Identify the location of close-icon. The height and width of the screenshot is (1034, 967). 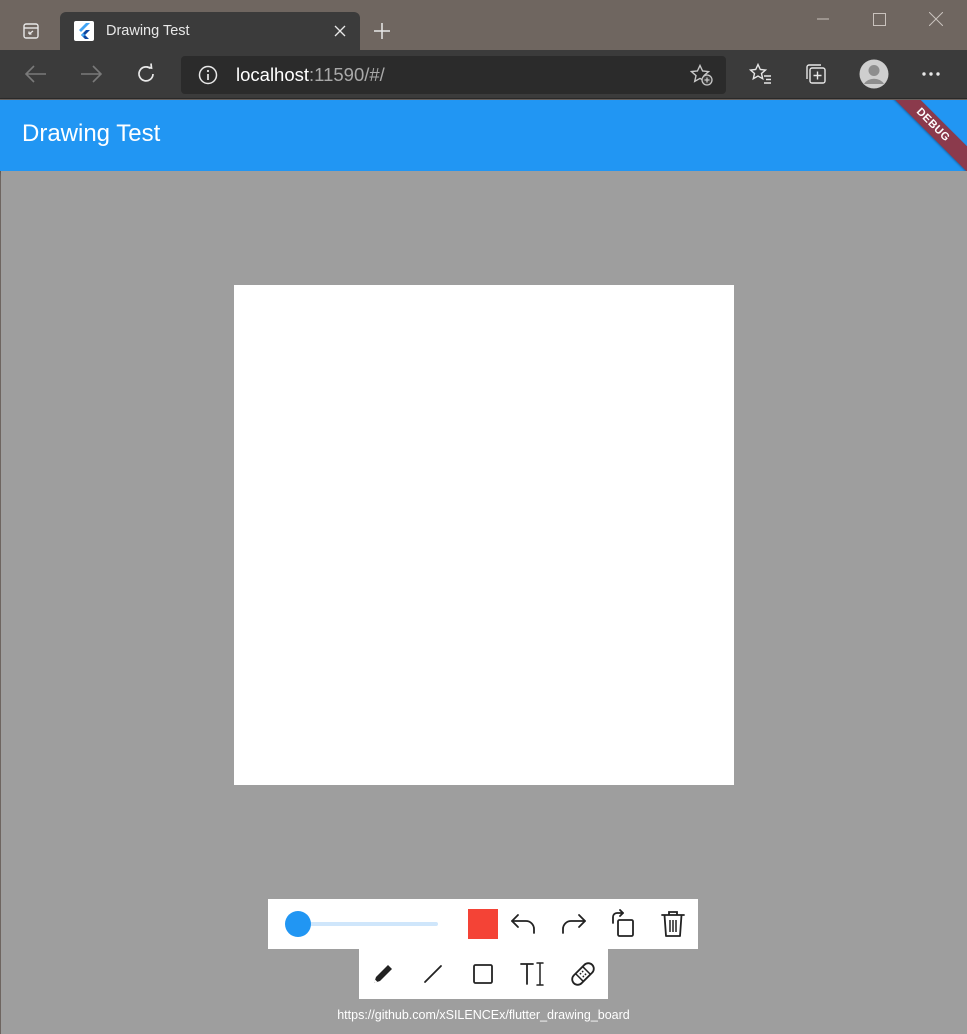
(936, 19).